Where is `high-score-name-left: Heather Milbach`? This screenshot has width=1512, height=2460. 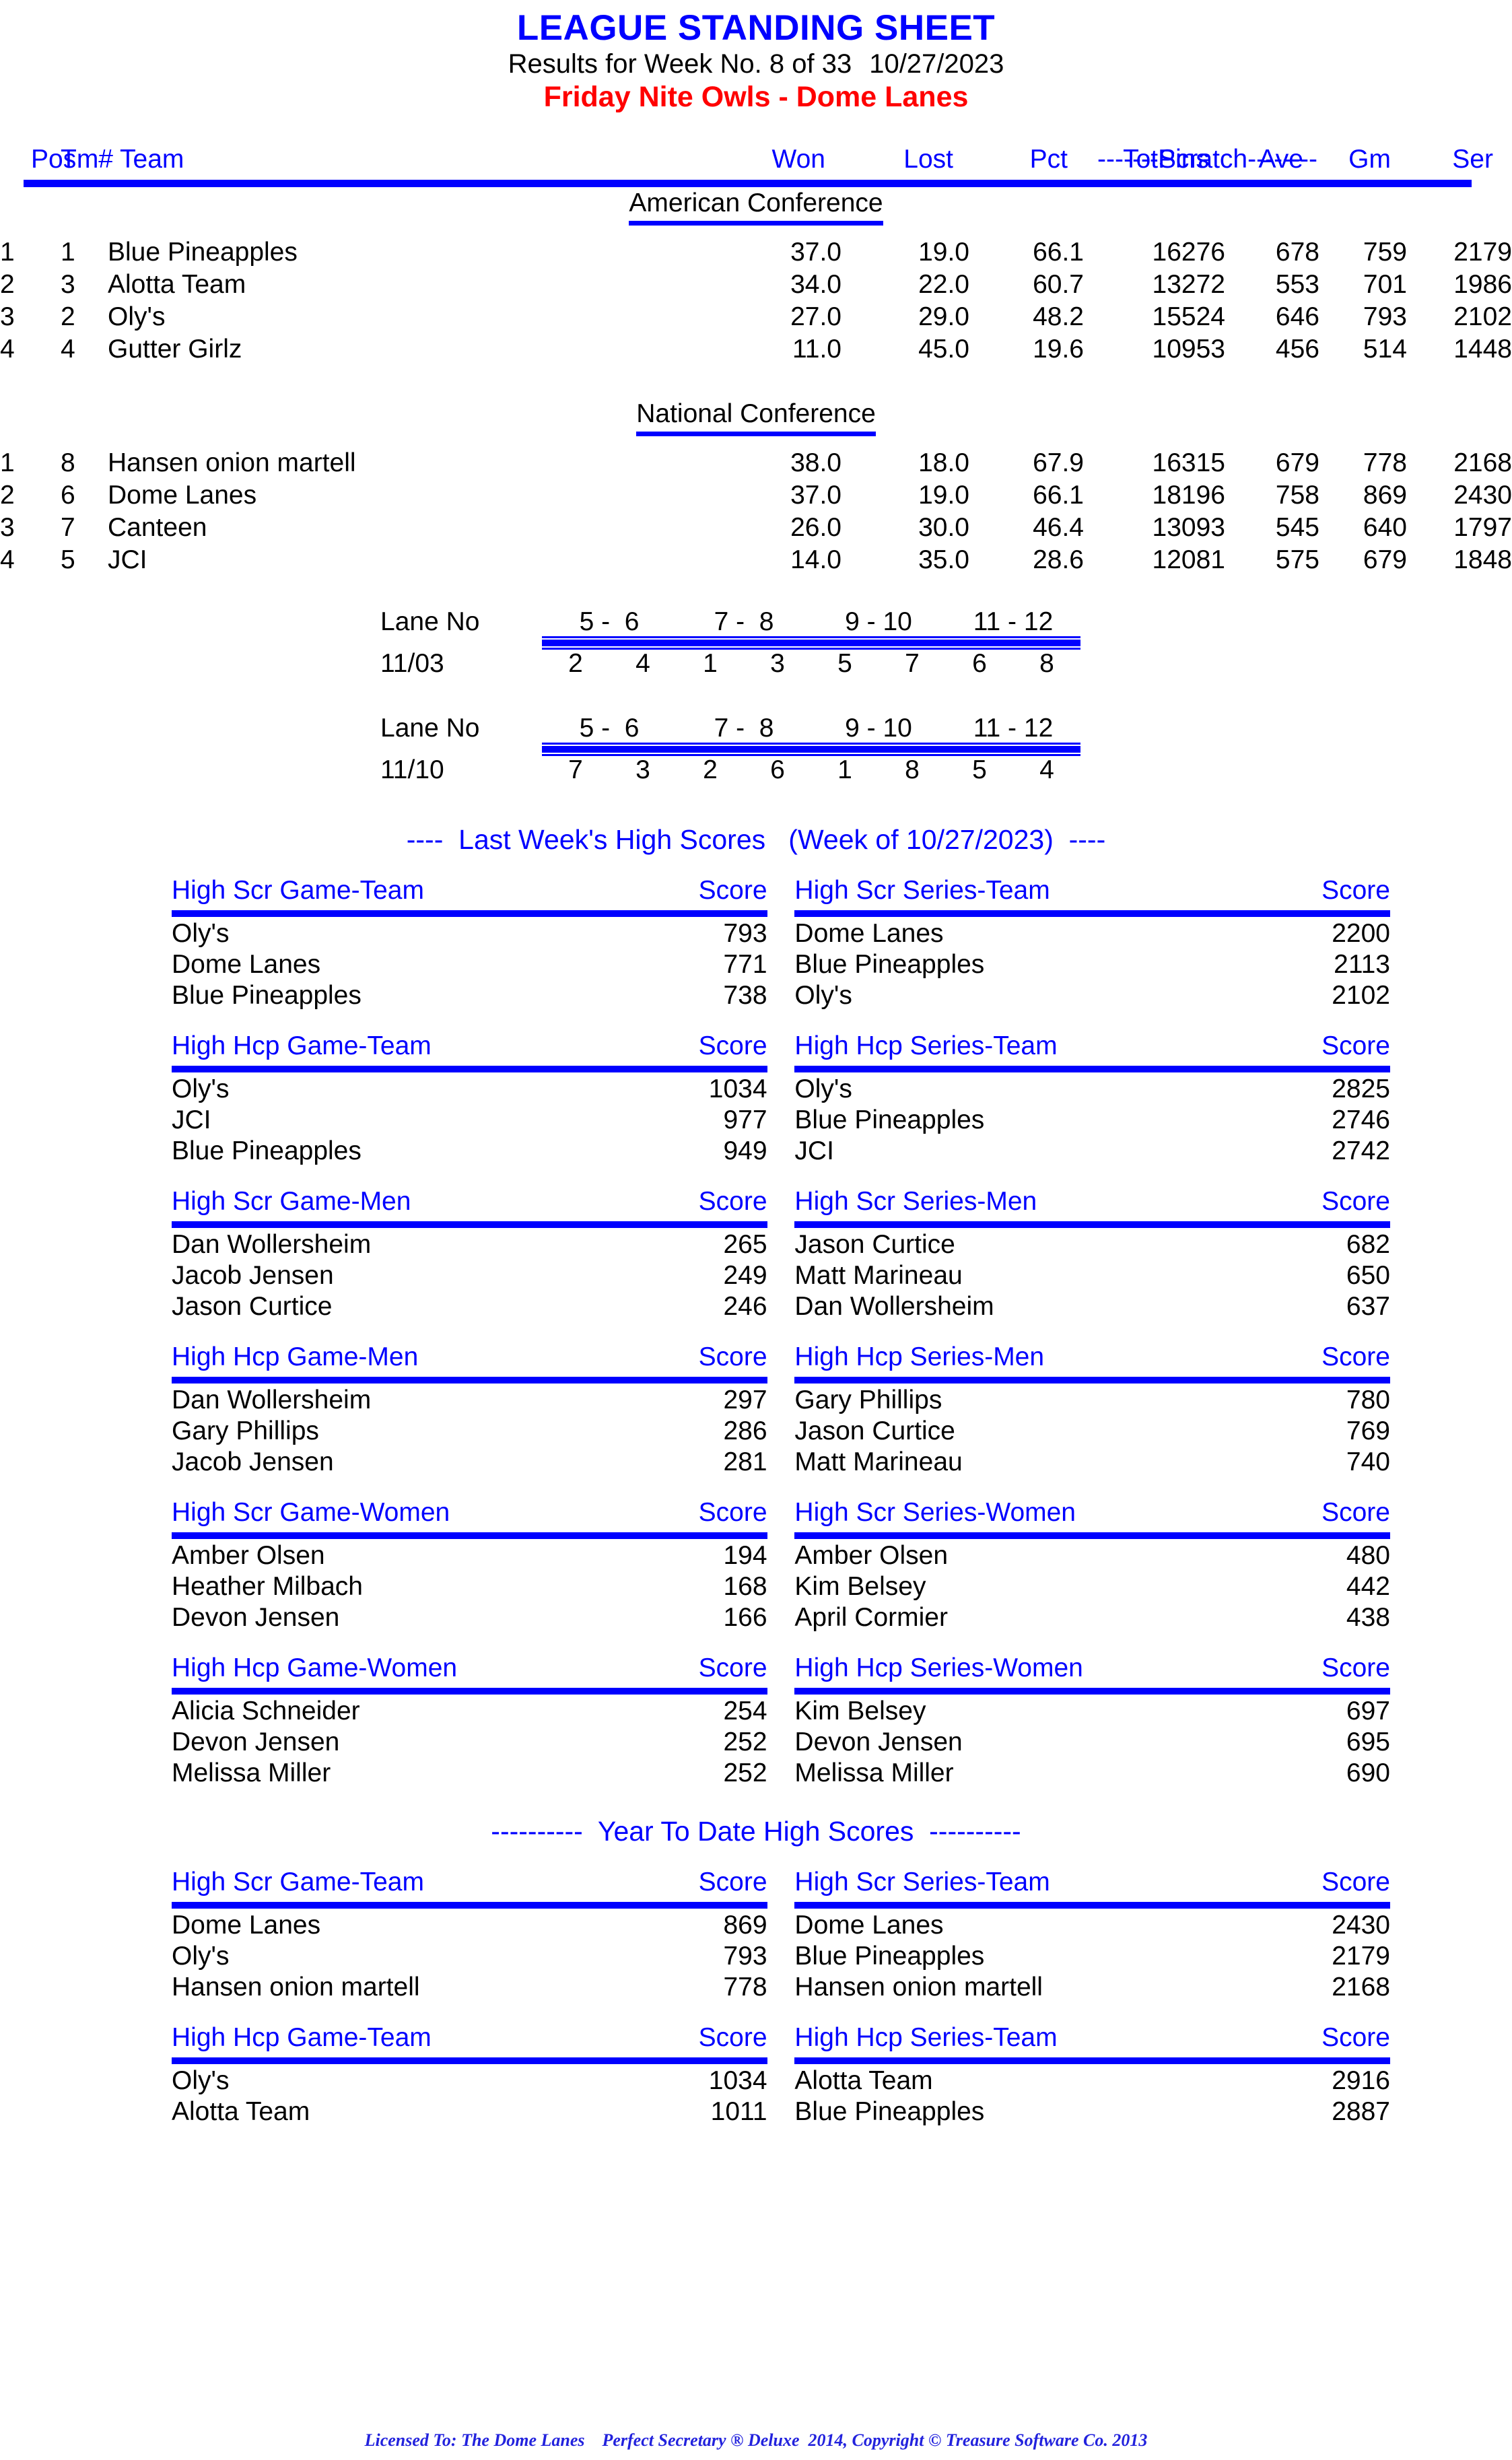
high-score-name-left: Heather Milbach is located at coordinates (267, 1587).